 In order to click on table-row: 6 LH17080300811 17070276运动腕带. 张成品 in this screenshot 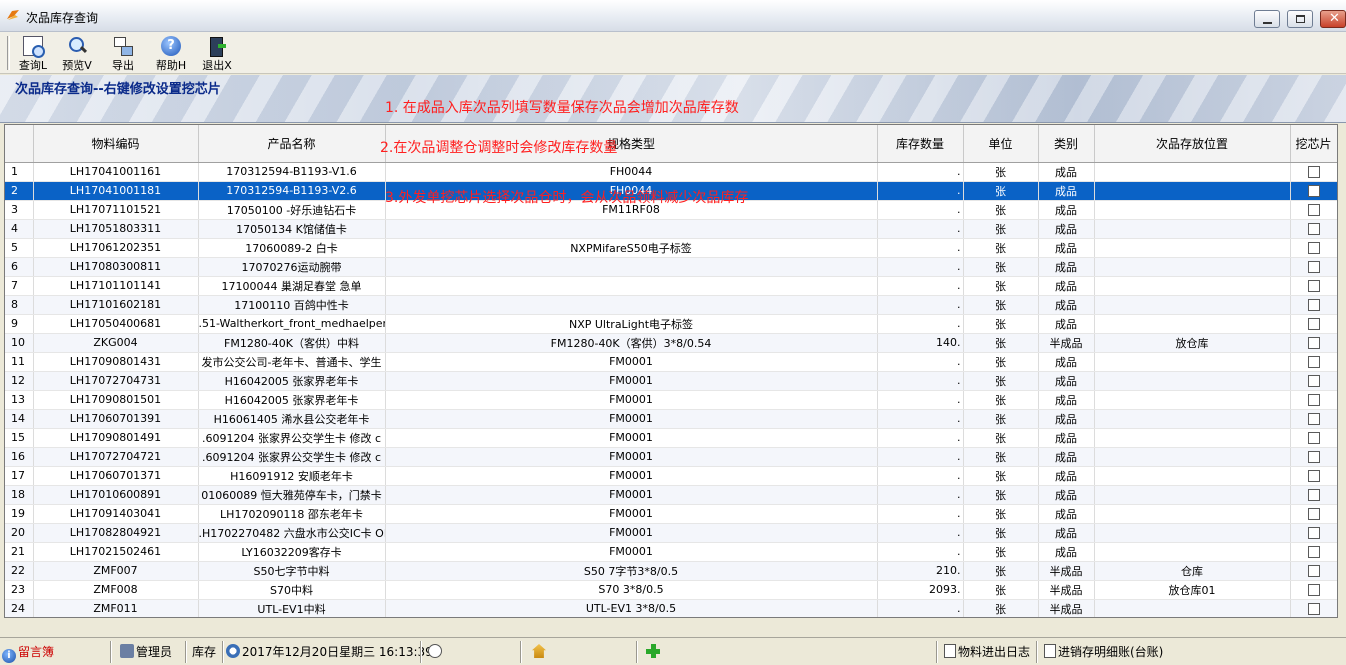, I will do `click(671, 267)`.